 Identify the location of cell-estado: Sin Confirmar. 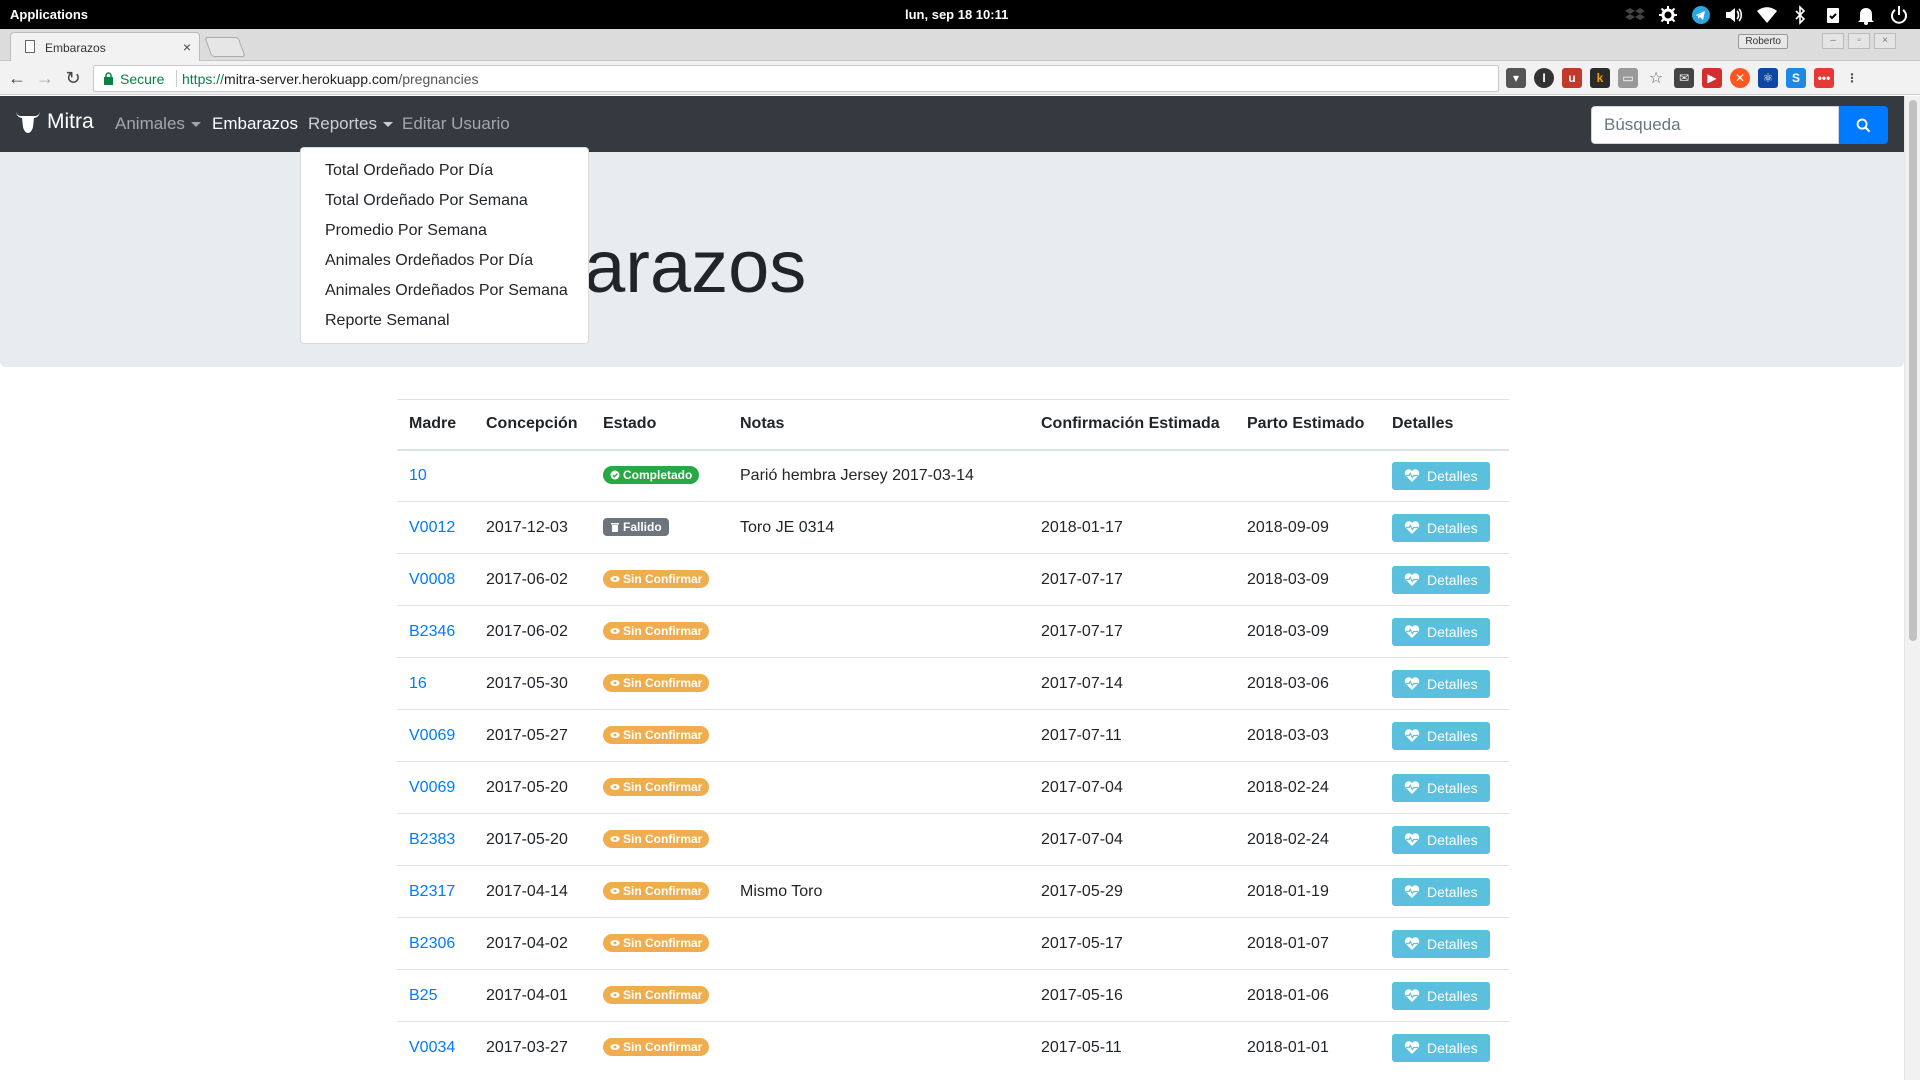
(659, 891).